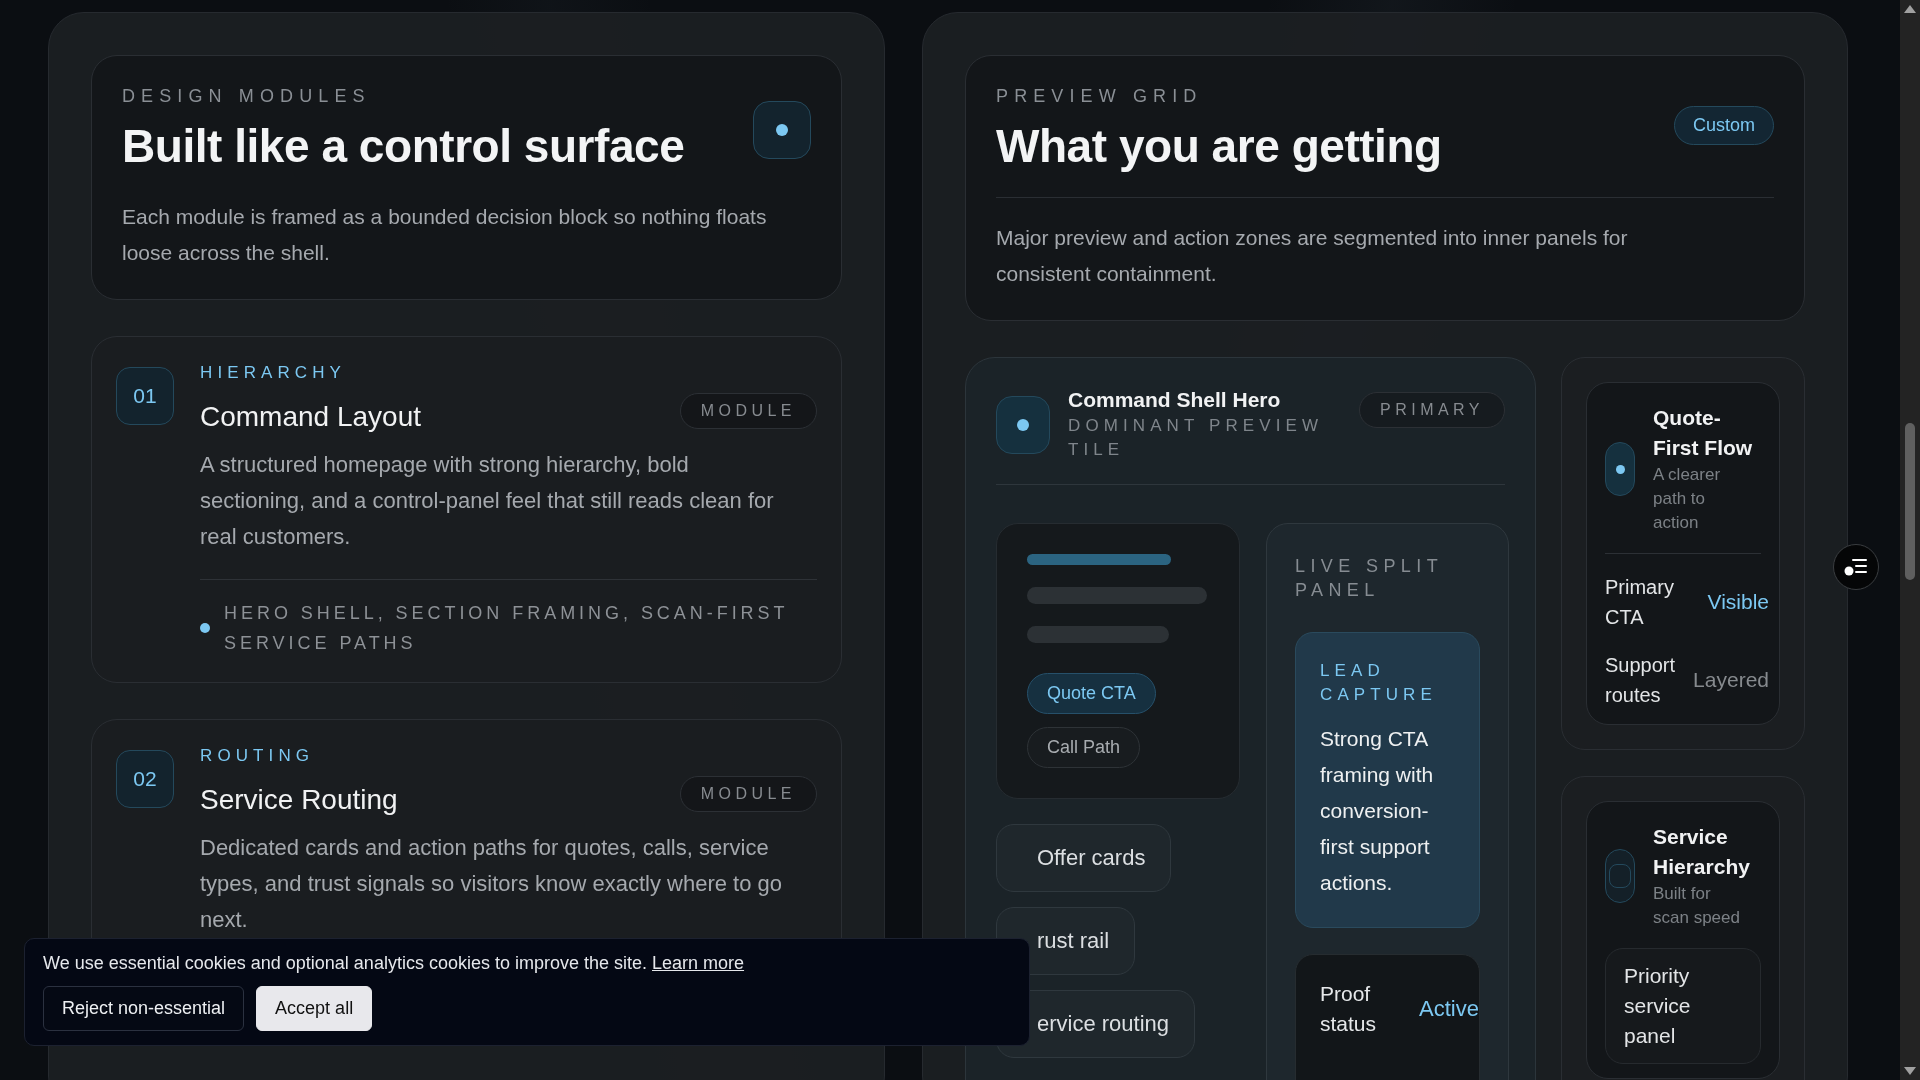  What do you see at coordinates (507, 628) in the screenshot?
I see `module-features: HERO SHELL, SECTION FRAMING, SCAN-FIRST SERVICE PATHS` at bounding box center [507, 628].